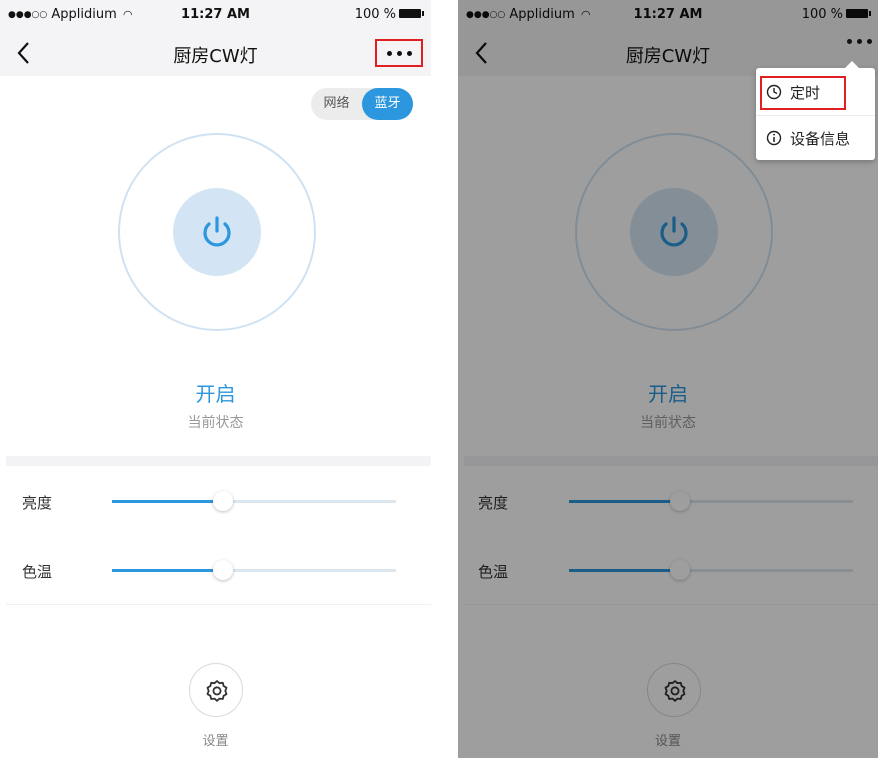  I want to click on highlight-box, so click(803, 93).